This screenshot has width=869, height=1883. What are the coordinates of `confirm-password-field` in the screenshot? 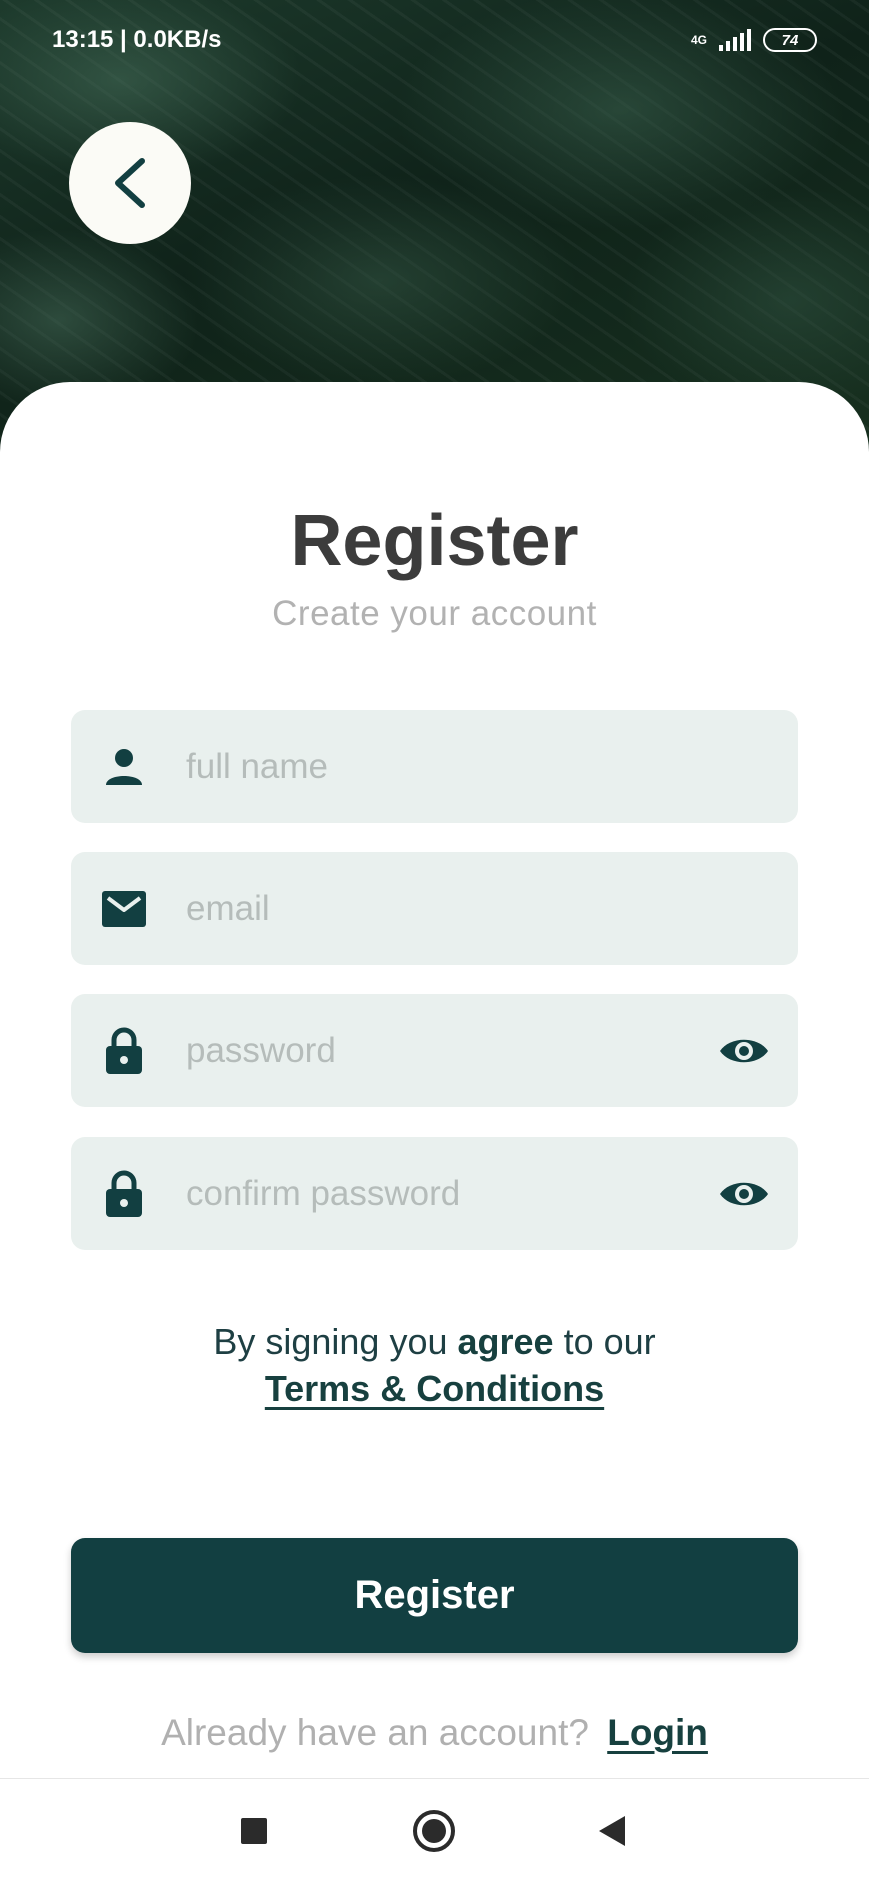 It's located at (434, 1193).